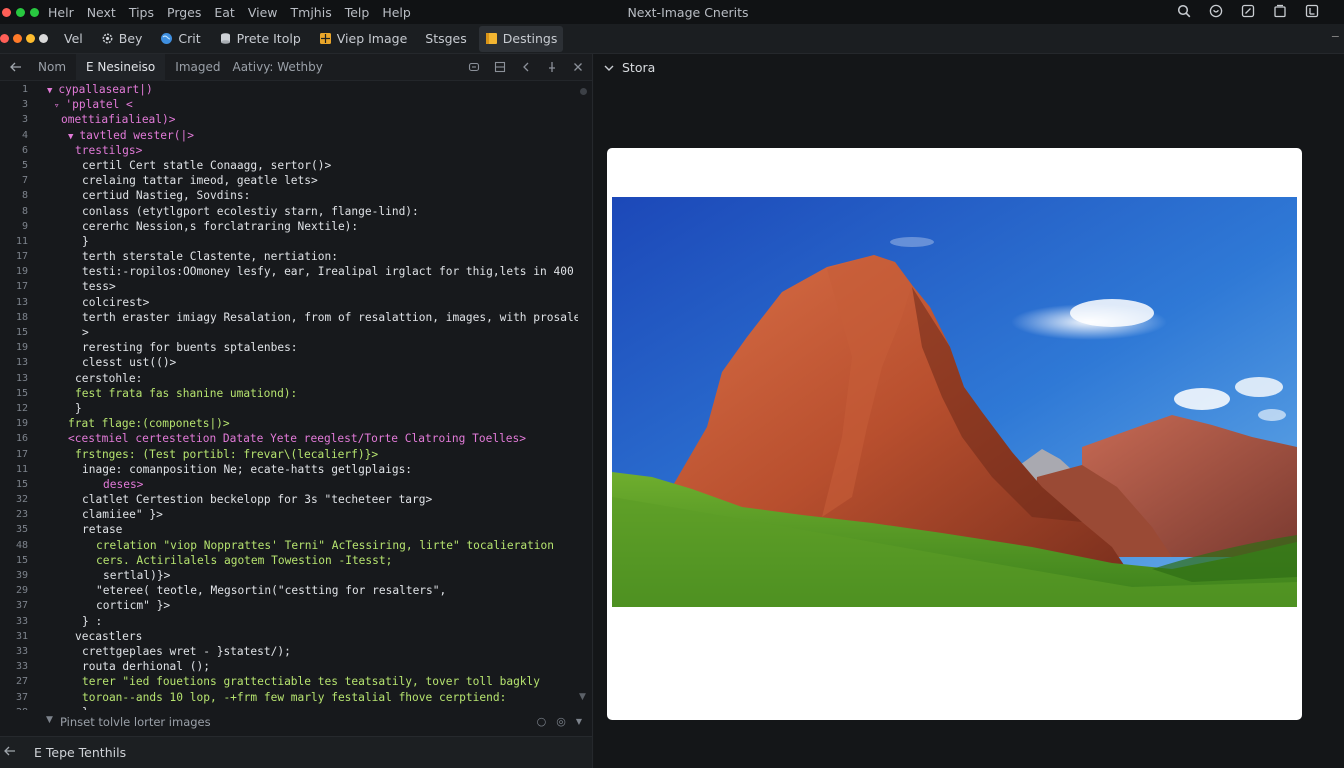  I want to click on menu-item: Helr, so click(61, 12).